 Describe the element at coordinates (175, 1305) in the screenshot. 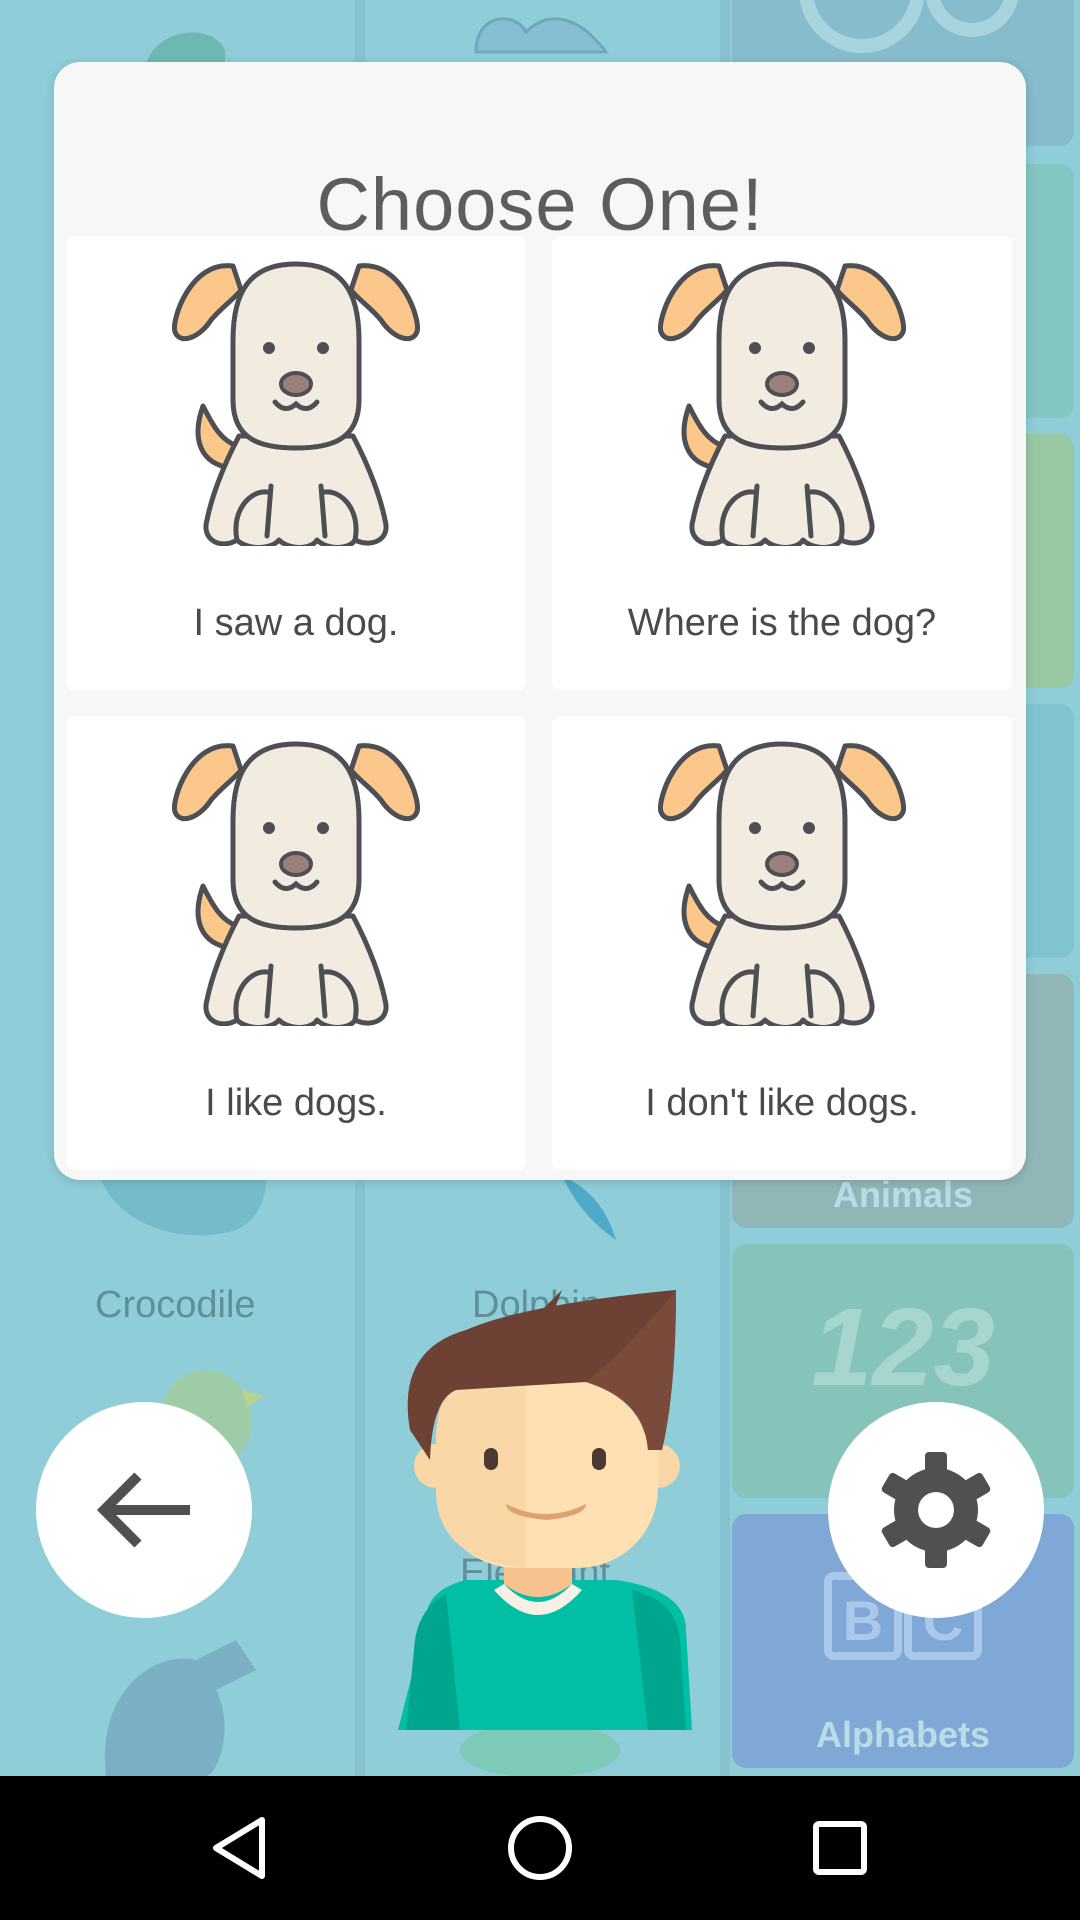

I see `animal-label: Crocodile` at that location.